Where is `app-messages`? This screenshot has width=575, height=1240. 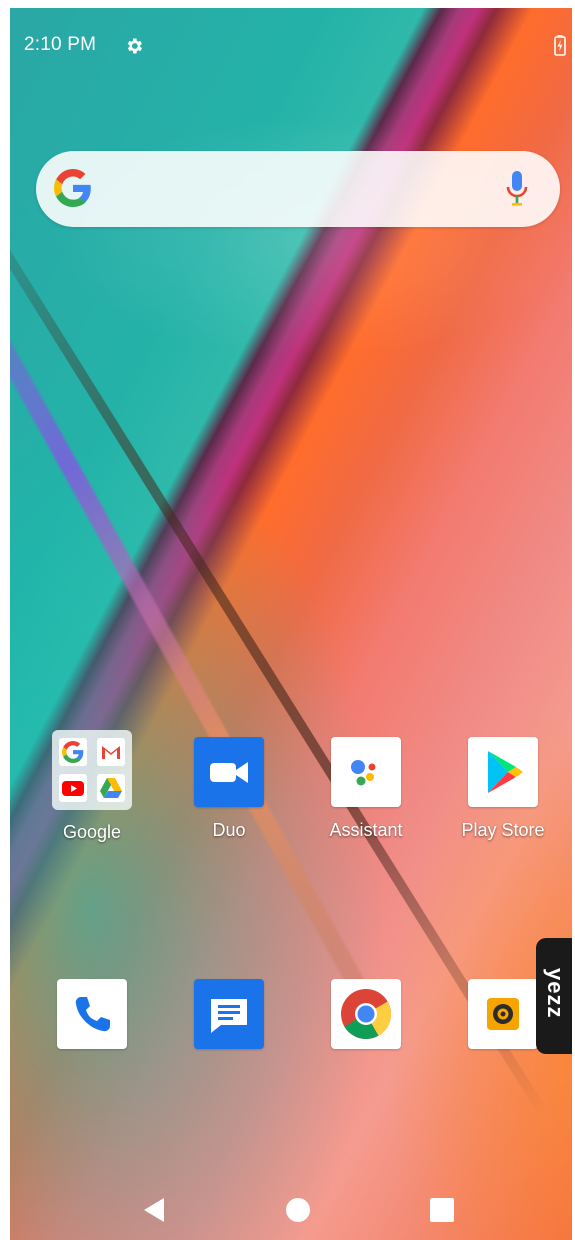 app-messages is located at coordinates (229, 1014).